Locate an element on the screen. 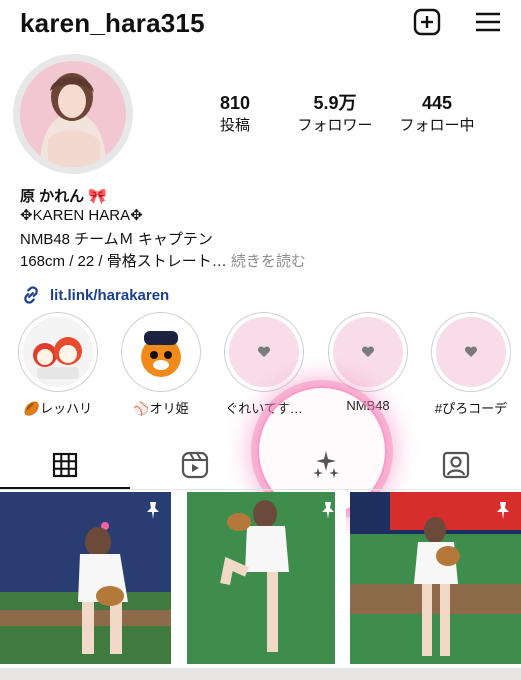 The width and height of the screenshot is (521, 680). create-post-button is located at coordinates (427, 22).